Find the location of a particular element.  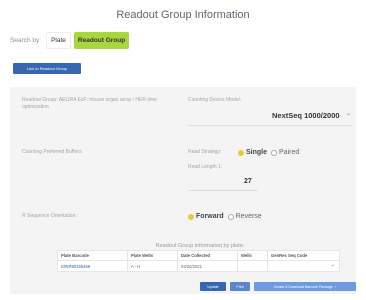

wells-cell is located at coordinates (252, 266).